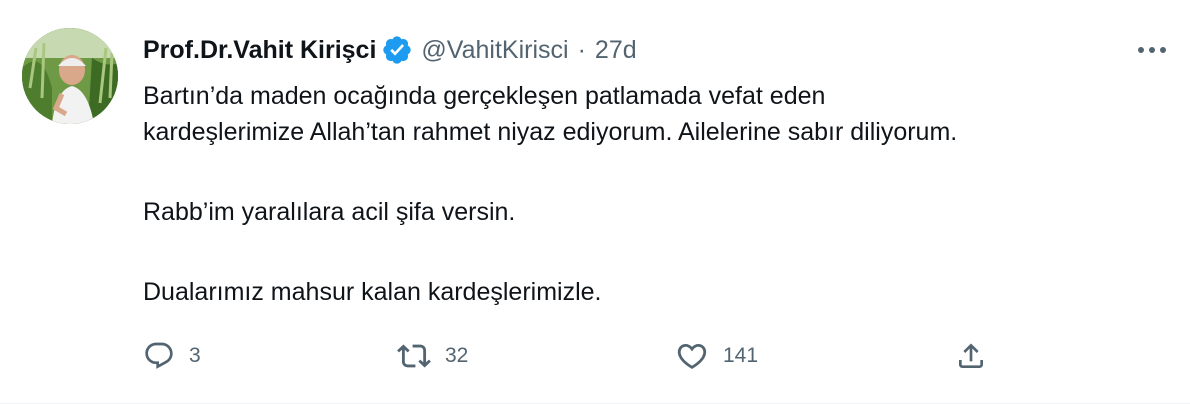 The height and width of the screenshot is (404, 1190). Describe the element at coordinates (616, 50) in the screenshot. I see `tweet-timestamp: 27d` at that location.